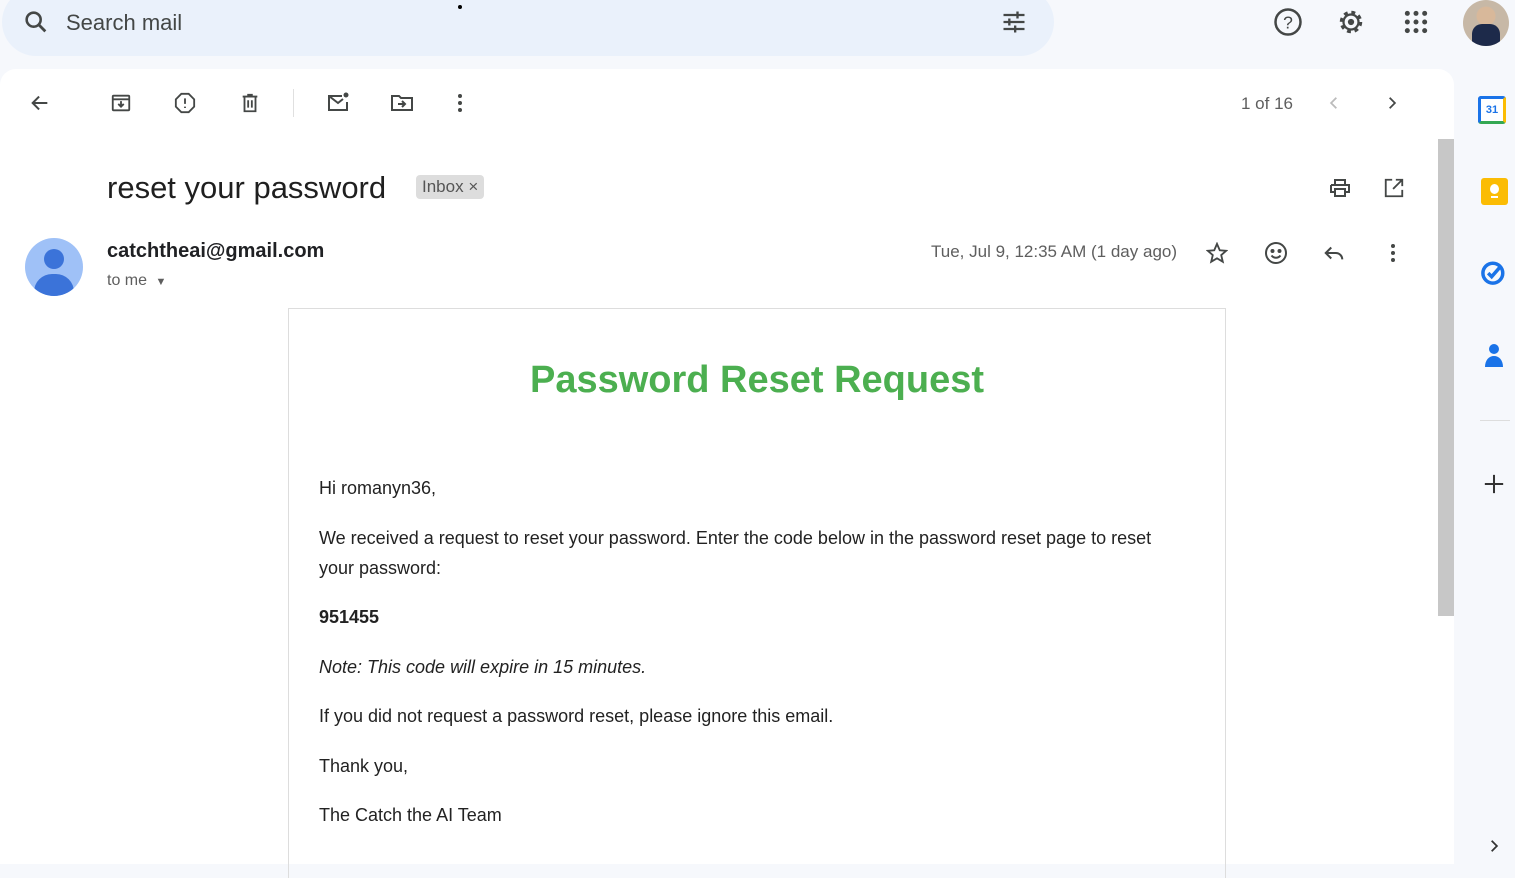  What do you see at coordinates (1351, 22) in the screenshot?
I see `settings-gear-icon` at bounding box center [1351, 22].